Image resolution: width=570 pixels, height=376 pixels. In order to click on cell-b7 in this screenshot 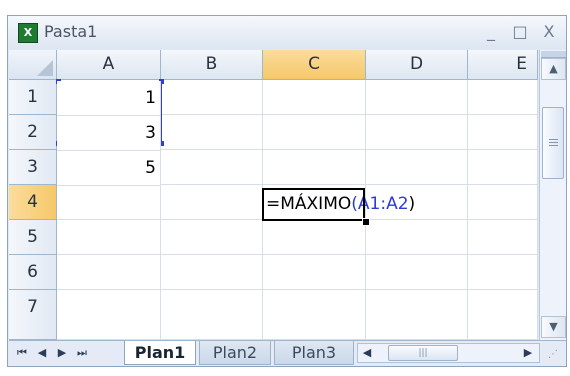, I will do `click(212, 315)`.